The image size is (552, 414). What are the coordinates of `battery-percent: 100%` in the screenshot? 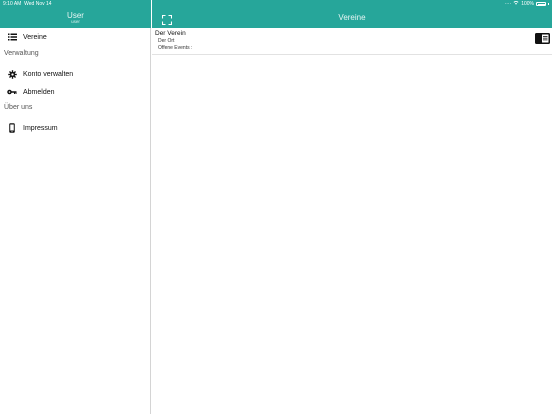 It's located at (527, 4).